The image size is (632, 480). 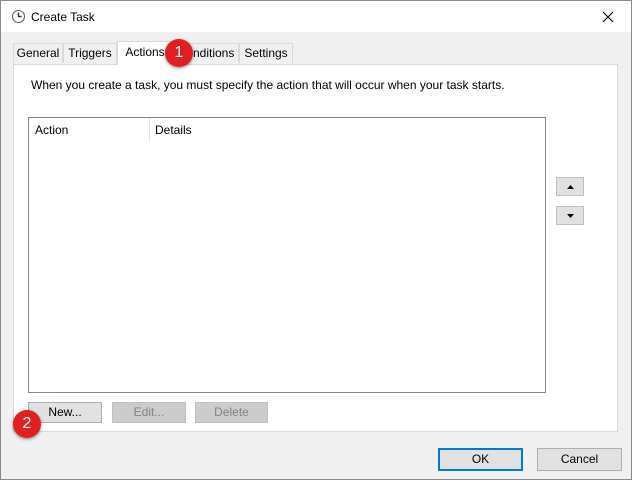 I want to click on tab-general: General, so click(x=38, y=53).